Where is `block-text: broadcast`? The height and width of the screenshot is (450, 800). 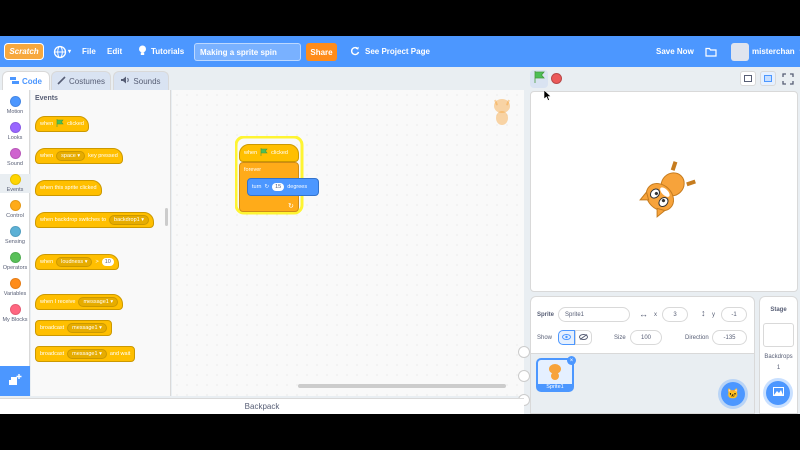 block-text: broadcast is located at coordinates (52, 354).